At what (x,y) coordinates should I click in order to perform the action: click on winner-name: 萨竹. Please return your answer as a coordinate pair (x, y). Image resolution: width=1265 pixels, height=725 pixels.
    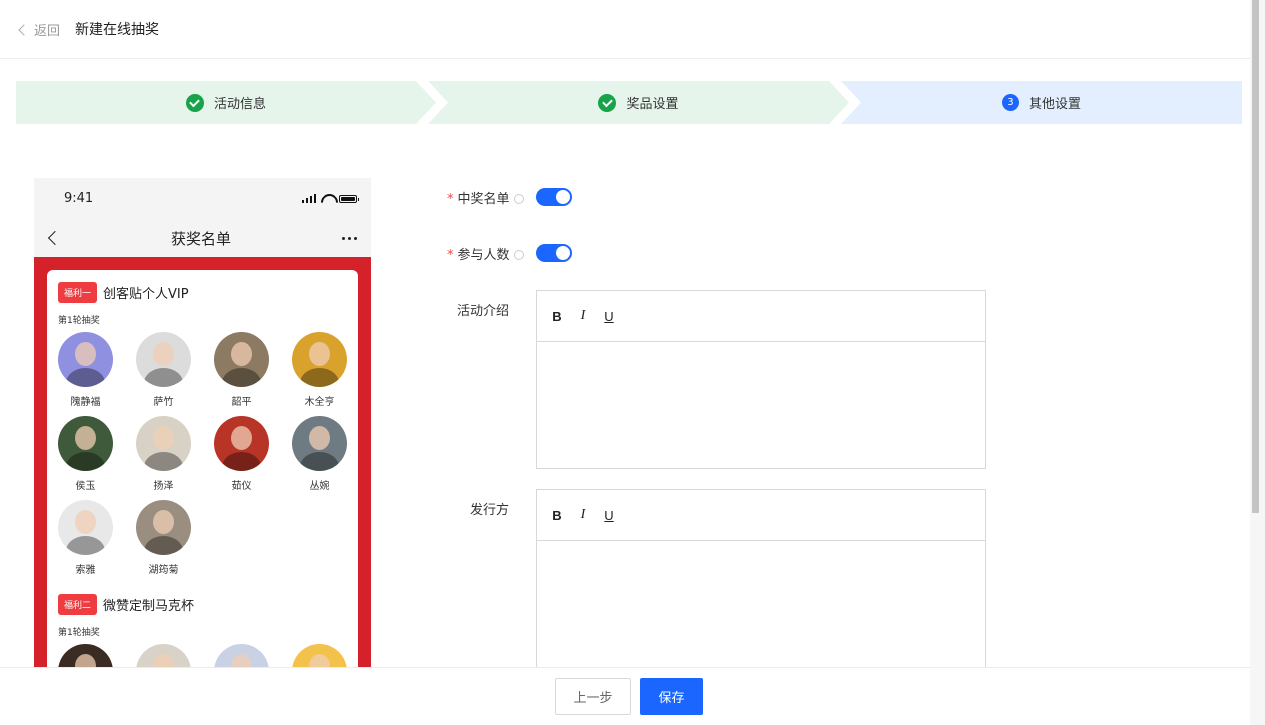
    Looking at the image, I should click on (163, 402).